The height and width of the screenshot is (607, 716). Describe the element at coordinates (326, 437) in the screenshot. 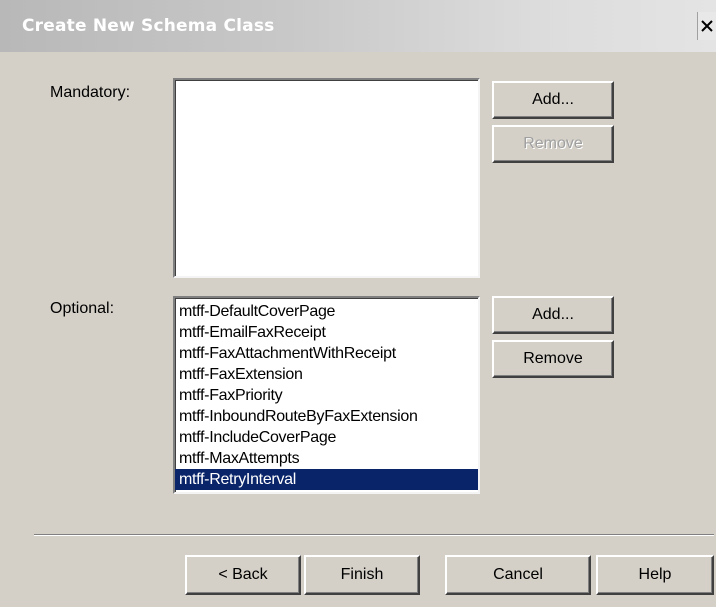

I see `list-item: mtff-IncludeCoverPage` at that location.